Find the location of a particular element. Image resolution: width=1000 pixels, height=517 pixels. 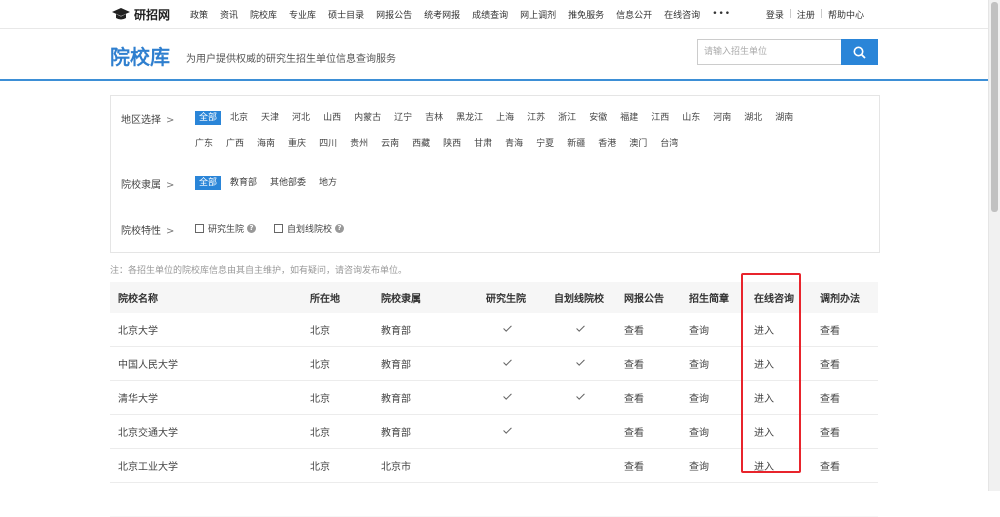

nav-item: 网上调剂 is located at coordinates (538, 14).